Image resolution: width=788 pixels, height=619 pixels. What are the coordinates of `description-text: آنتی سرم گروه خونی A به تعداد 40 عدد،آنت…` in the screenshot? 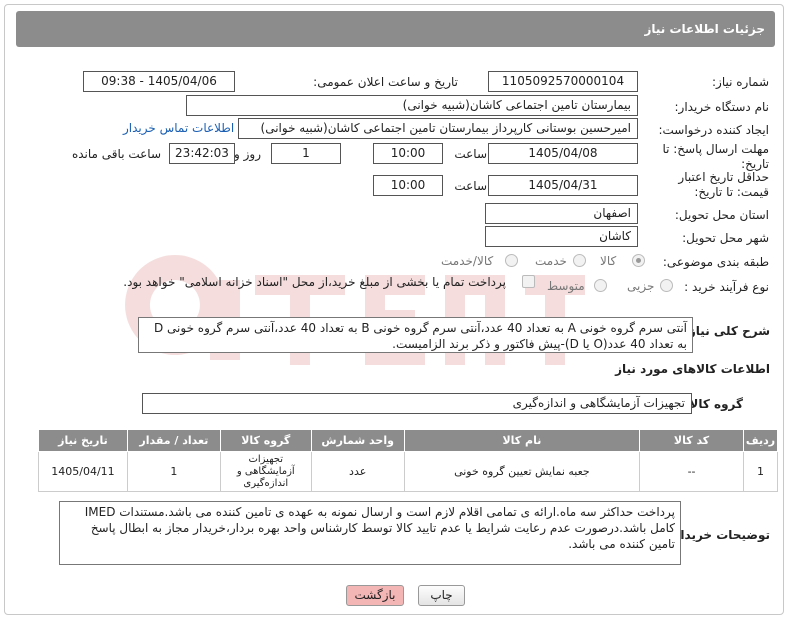 It's located at (420, 336).